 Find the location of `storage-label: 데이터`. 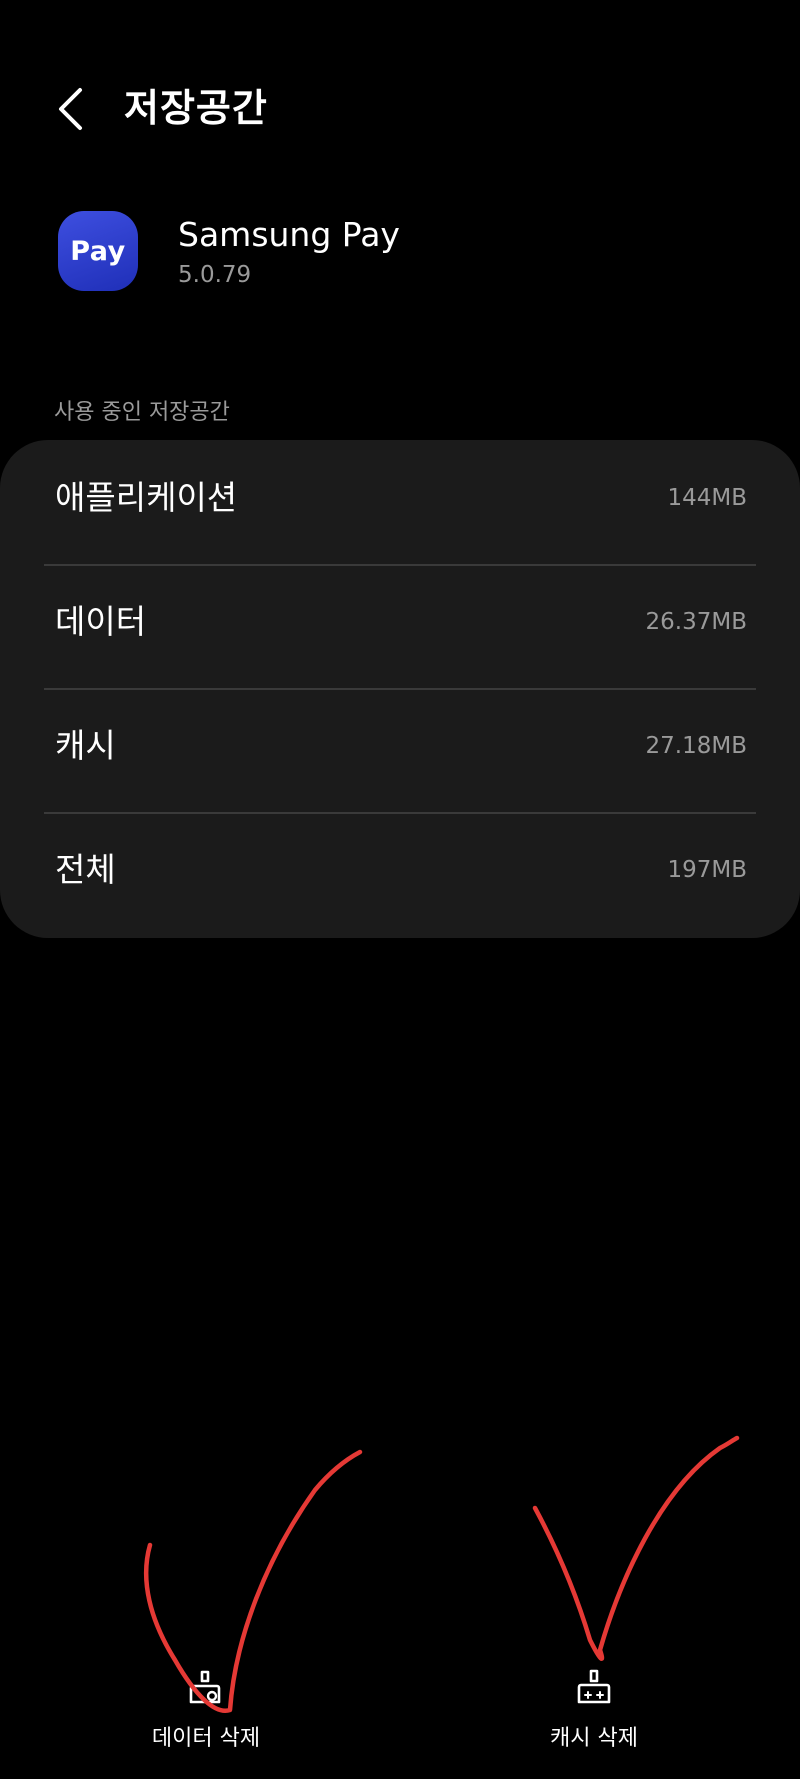

storage-label: 데이터 is located at coordinates (101, 621).